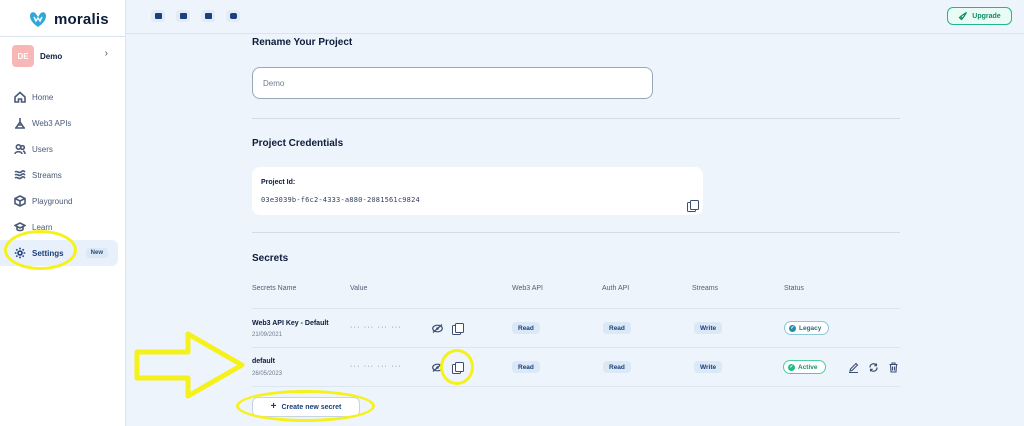 The image size is (1024, 426). I want to click on sidebar-item-label: Home, so click(43, 97).